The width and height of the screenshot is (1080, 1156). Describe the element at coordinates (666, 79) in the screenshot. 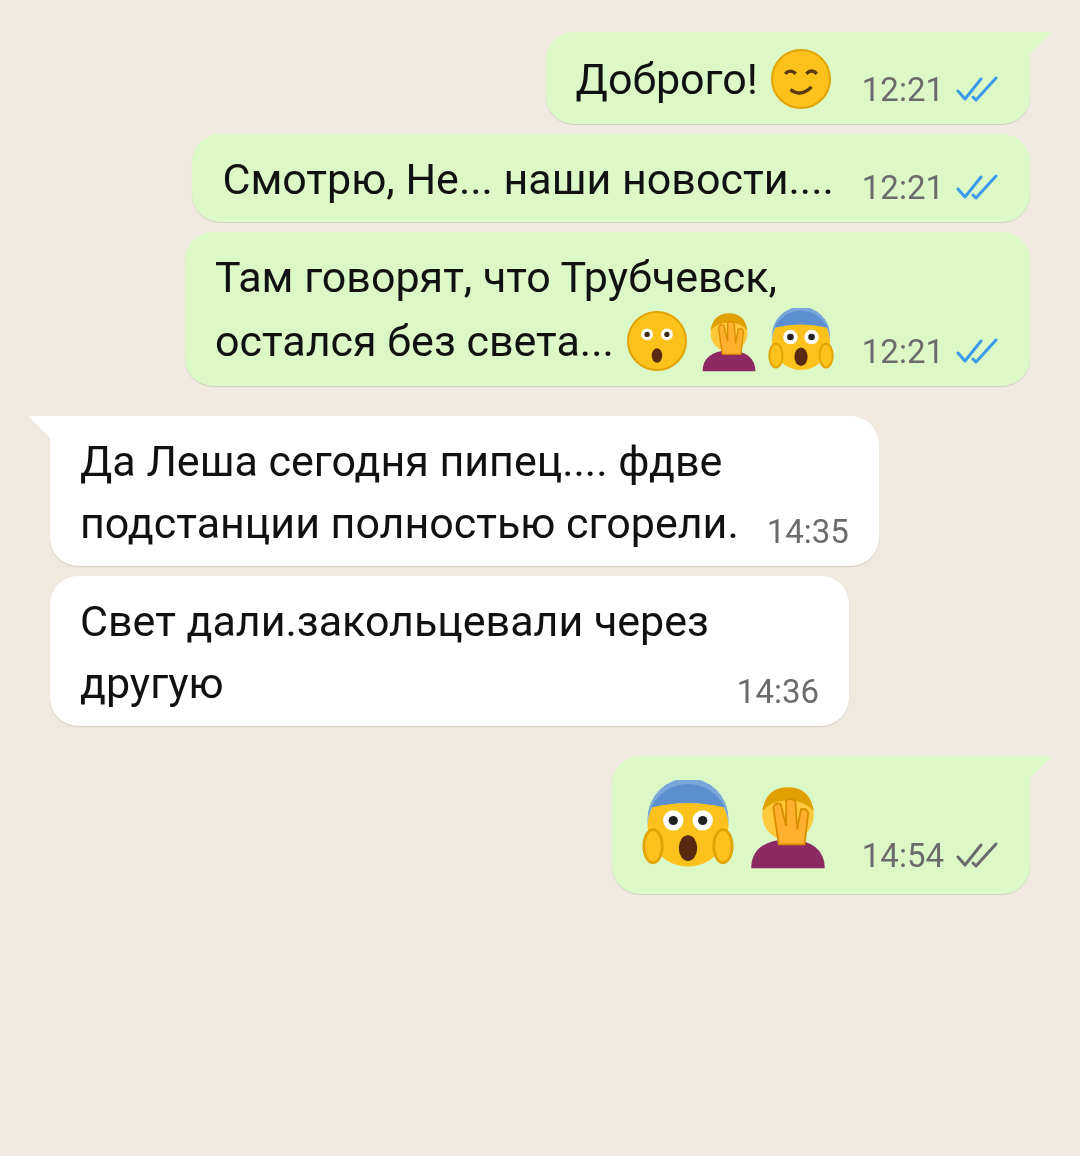

I see `message-text: Доброго!` at that location.